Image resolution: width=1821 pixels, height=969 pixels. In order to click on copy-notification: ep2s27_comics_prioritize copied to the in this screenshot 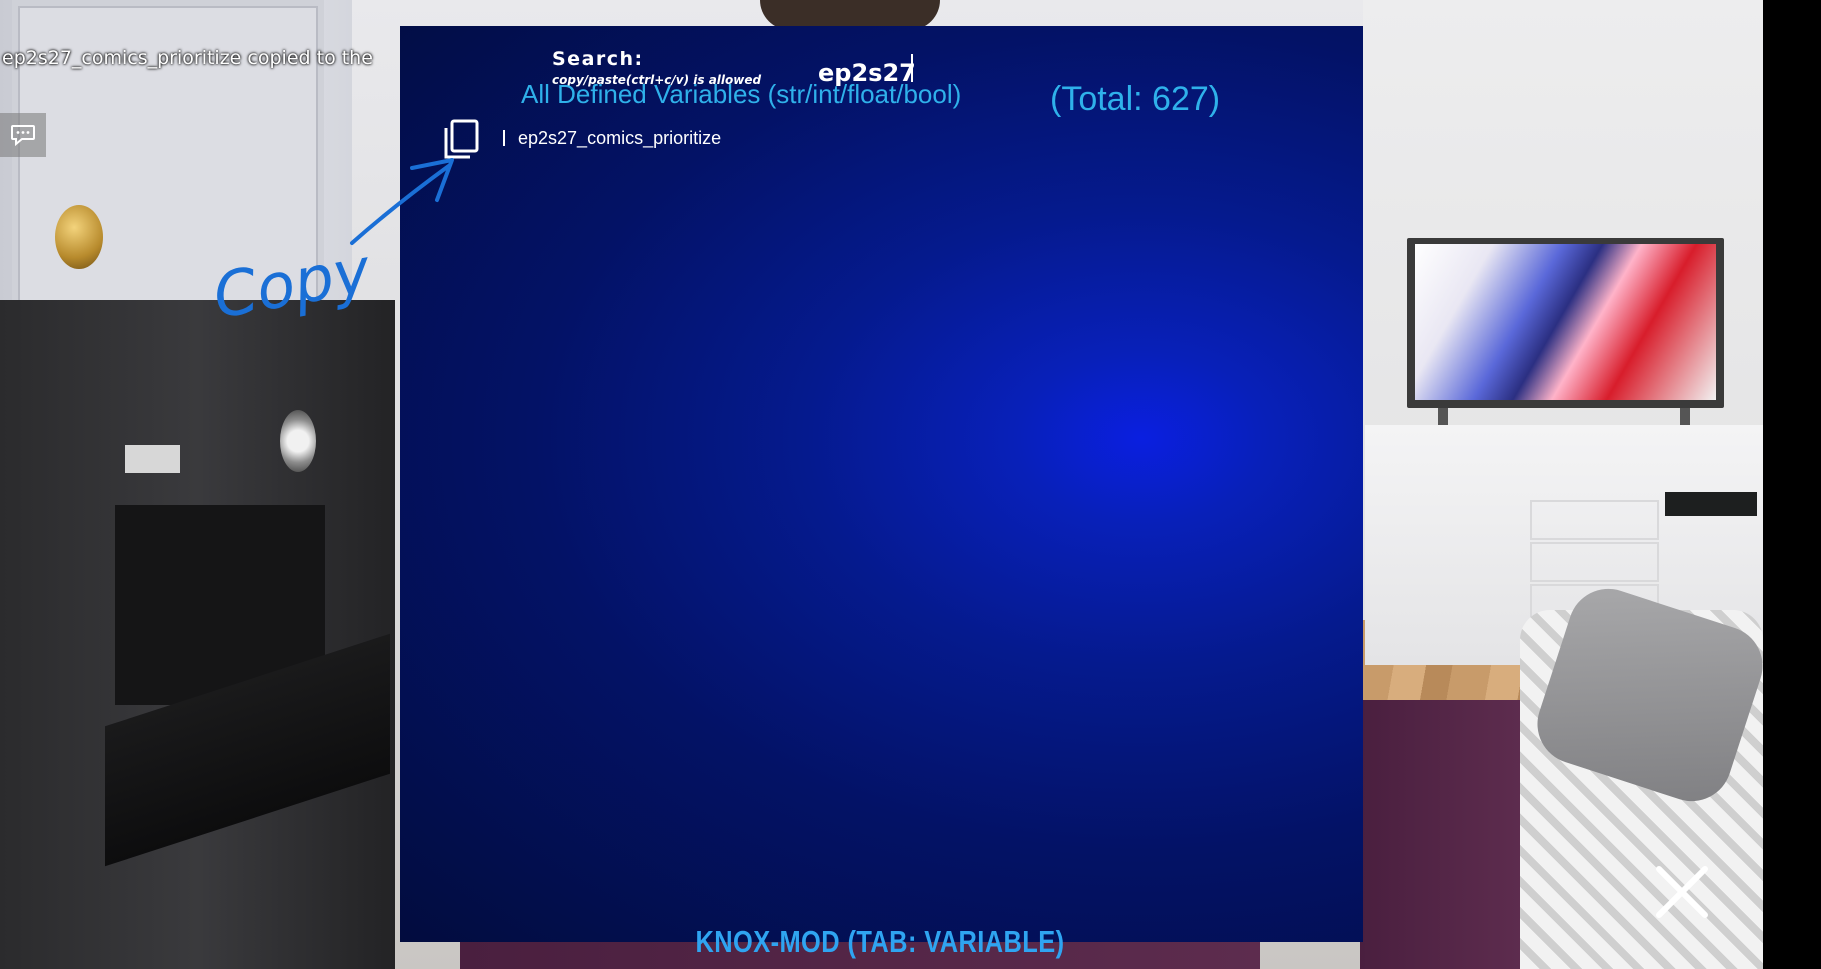, I will do `click(187, 58)`.